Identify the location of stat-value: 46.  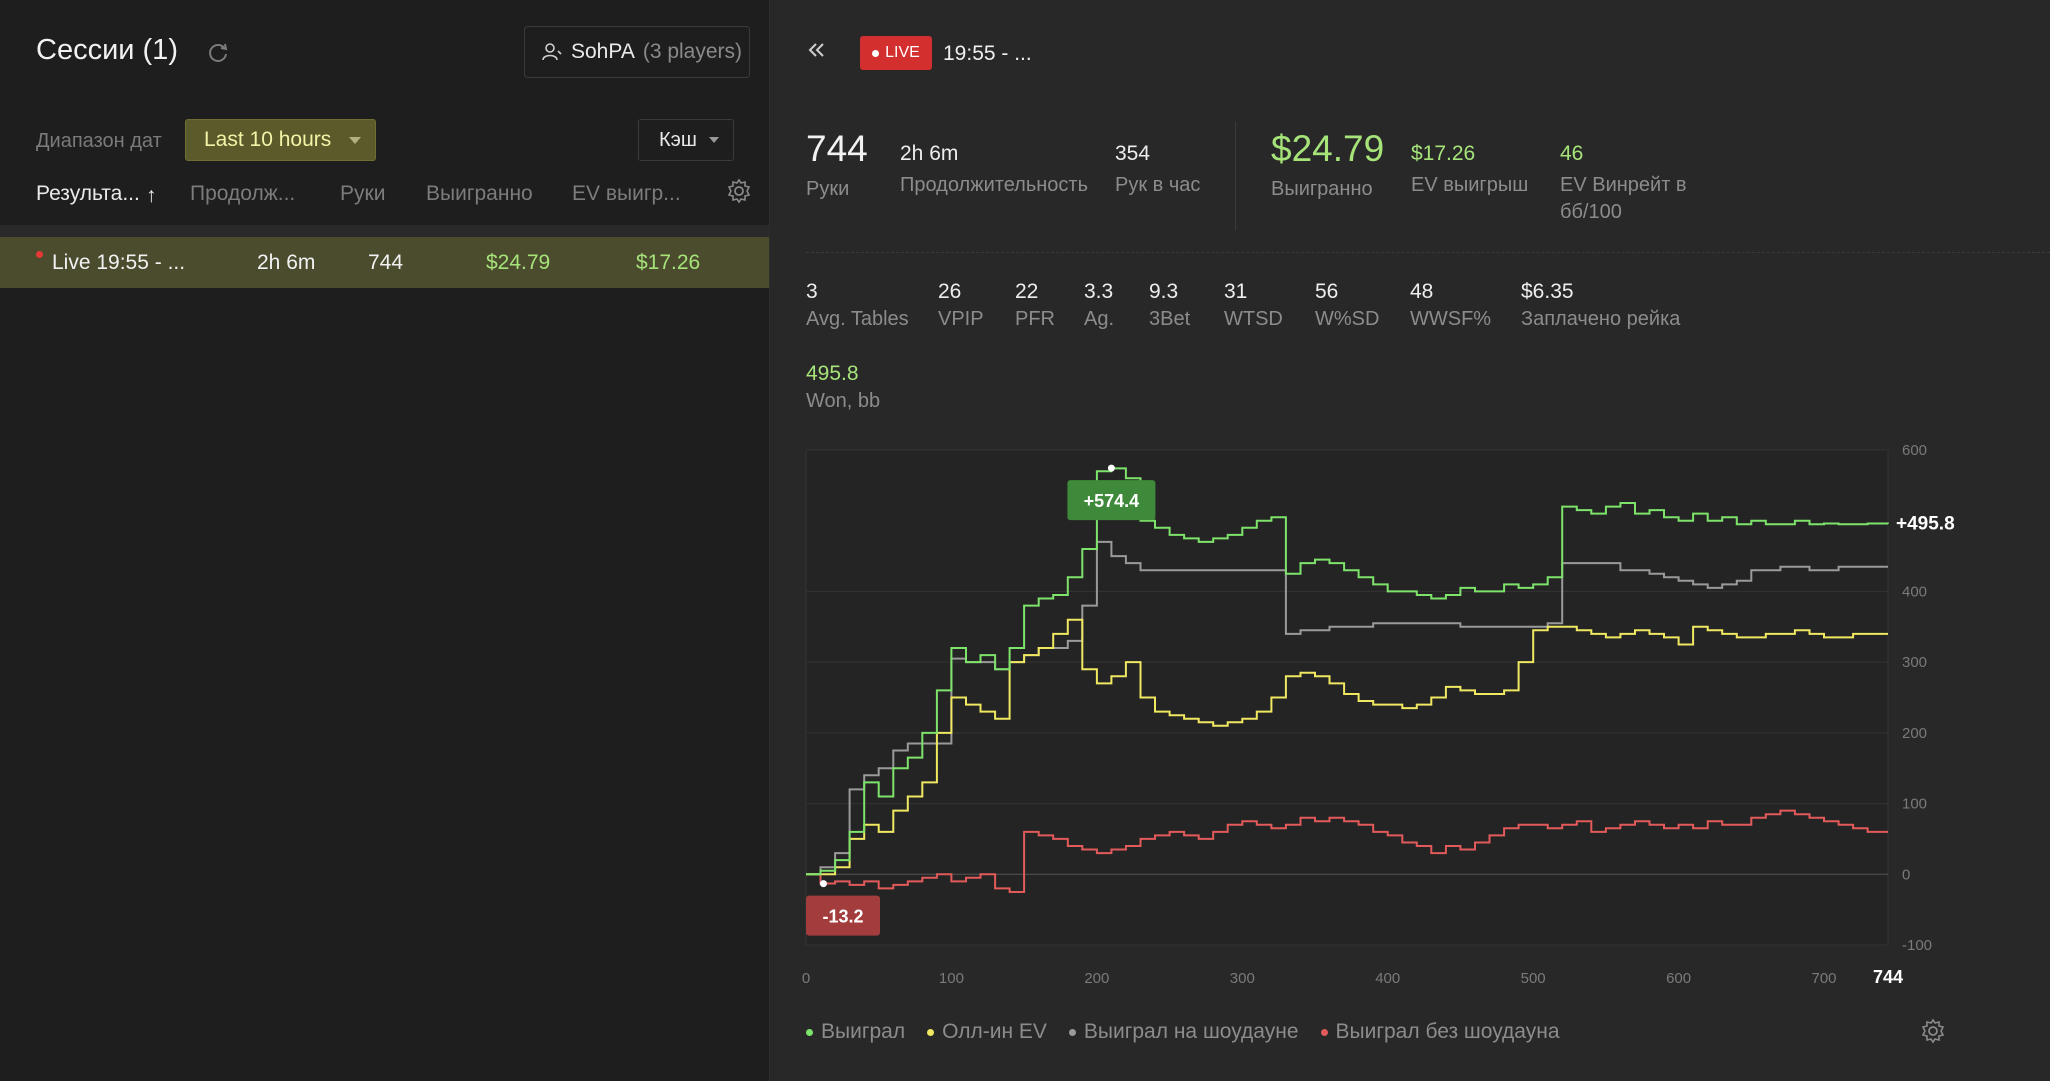
(1572, 153).